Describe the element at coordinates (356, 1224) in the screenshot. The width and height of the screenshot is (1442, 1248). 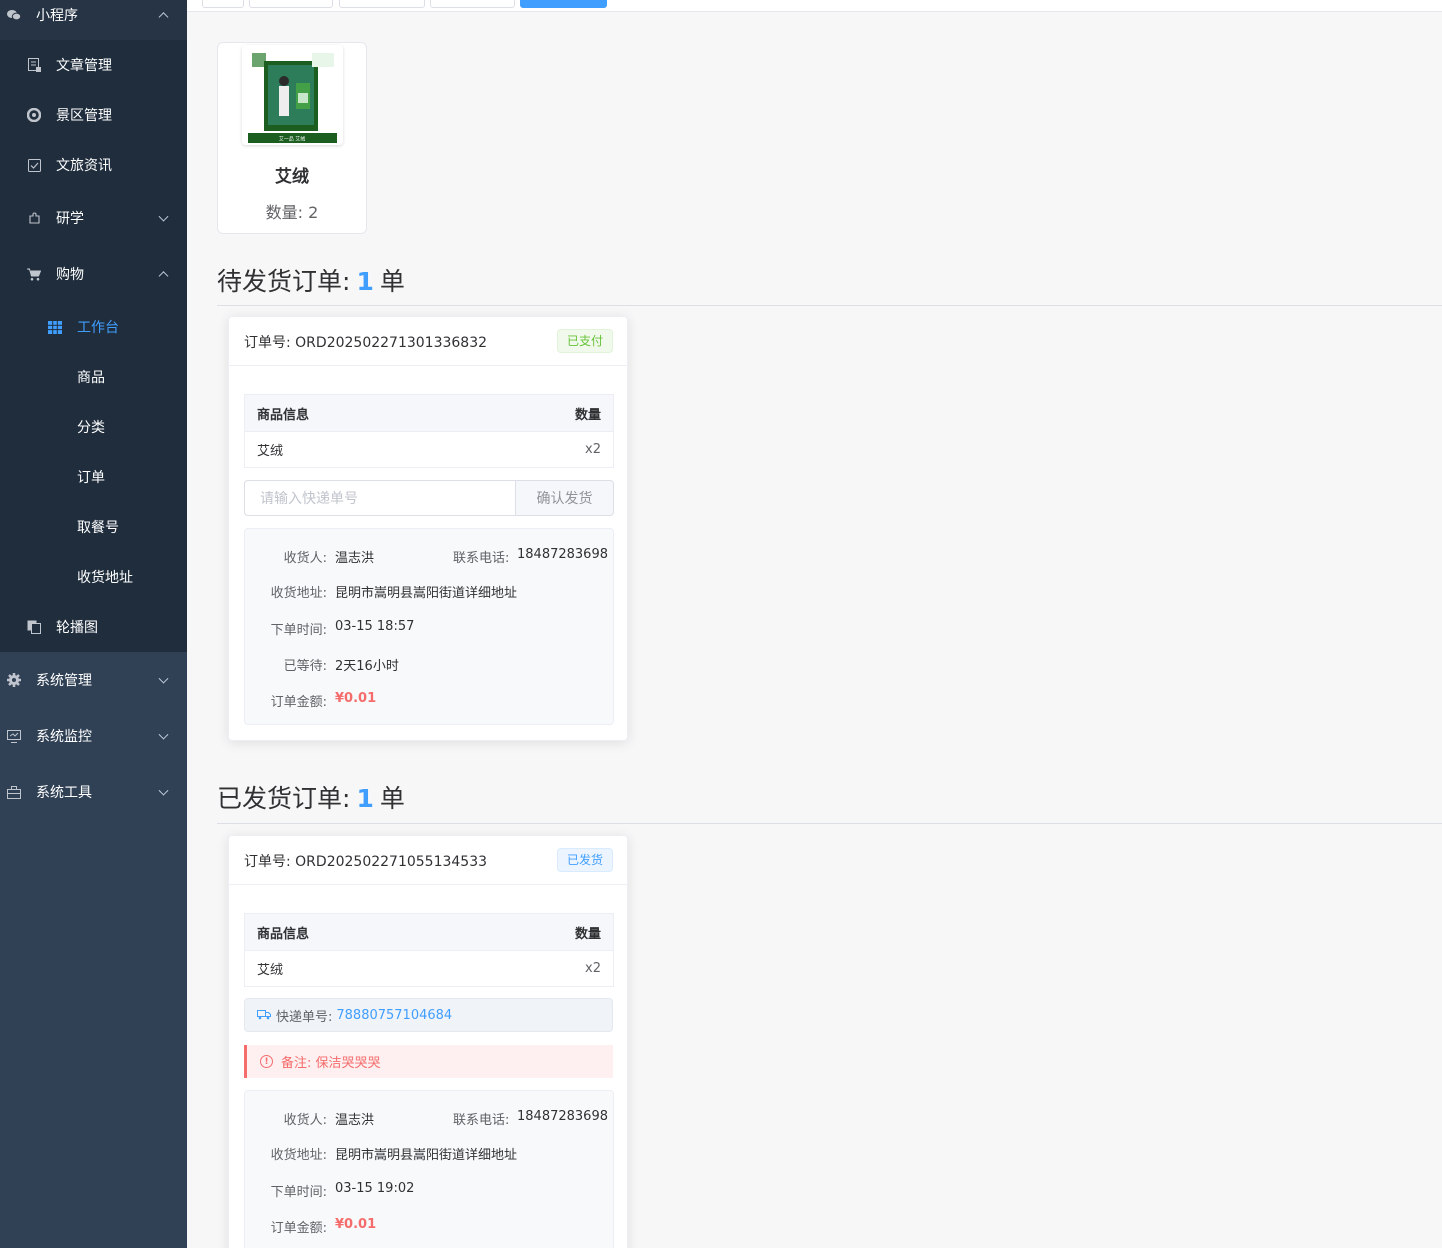
I see `order-amount: ¥0.01` at that location.